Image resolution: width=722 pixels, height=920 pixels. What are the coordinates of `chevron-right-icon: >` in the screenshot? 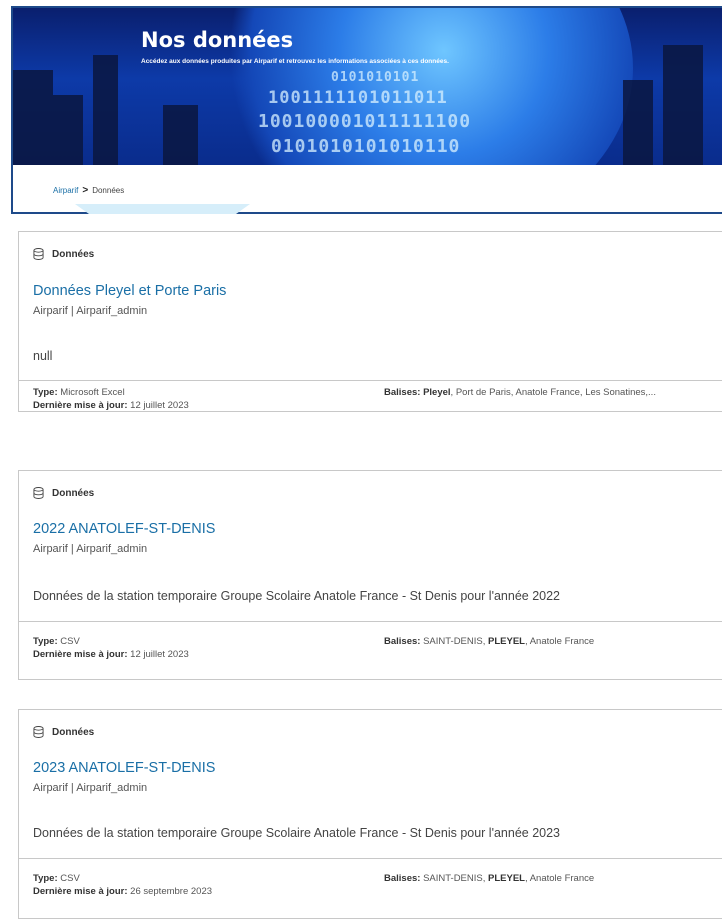 It's located at (85, 190).